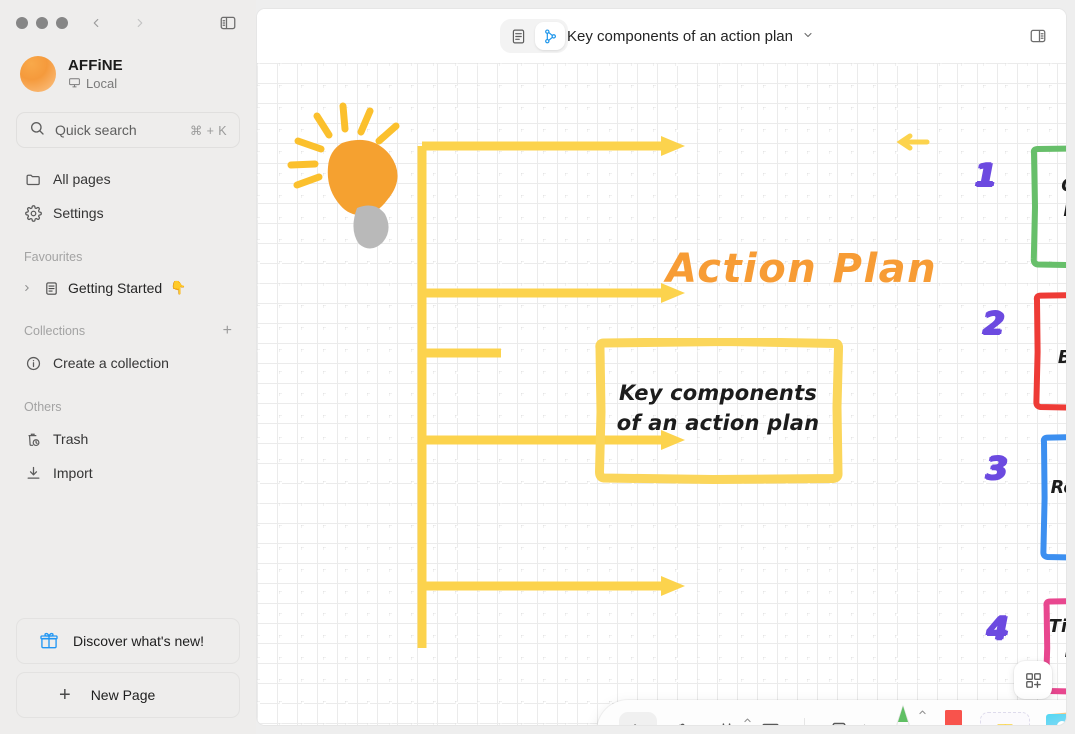 The width and height of the screenshot is (1075, 734). I want to click on close-button, so click(22, 23).